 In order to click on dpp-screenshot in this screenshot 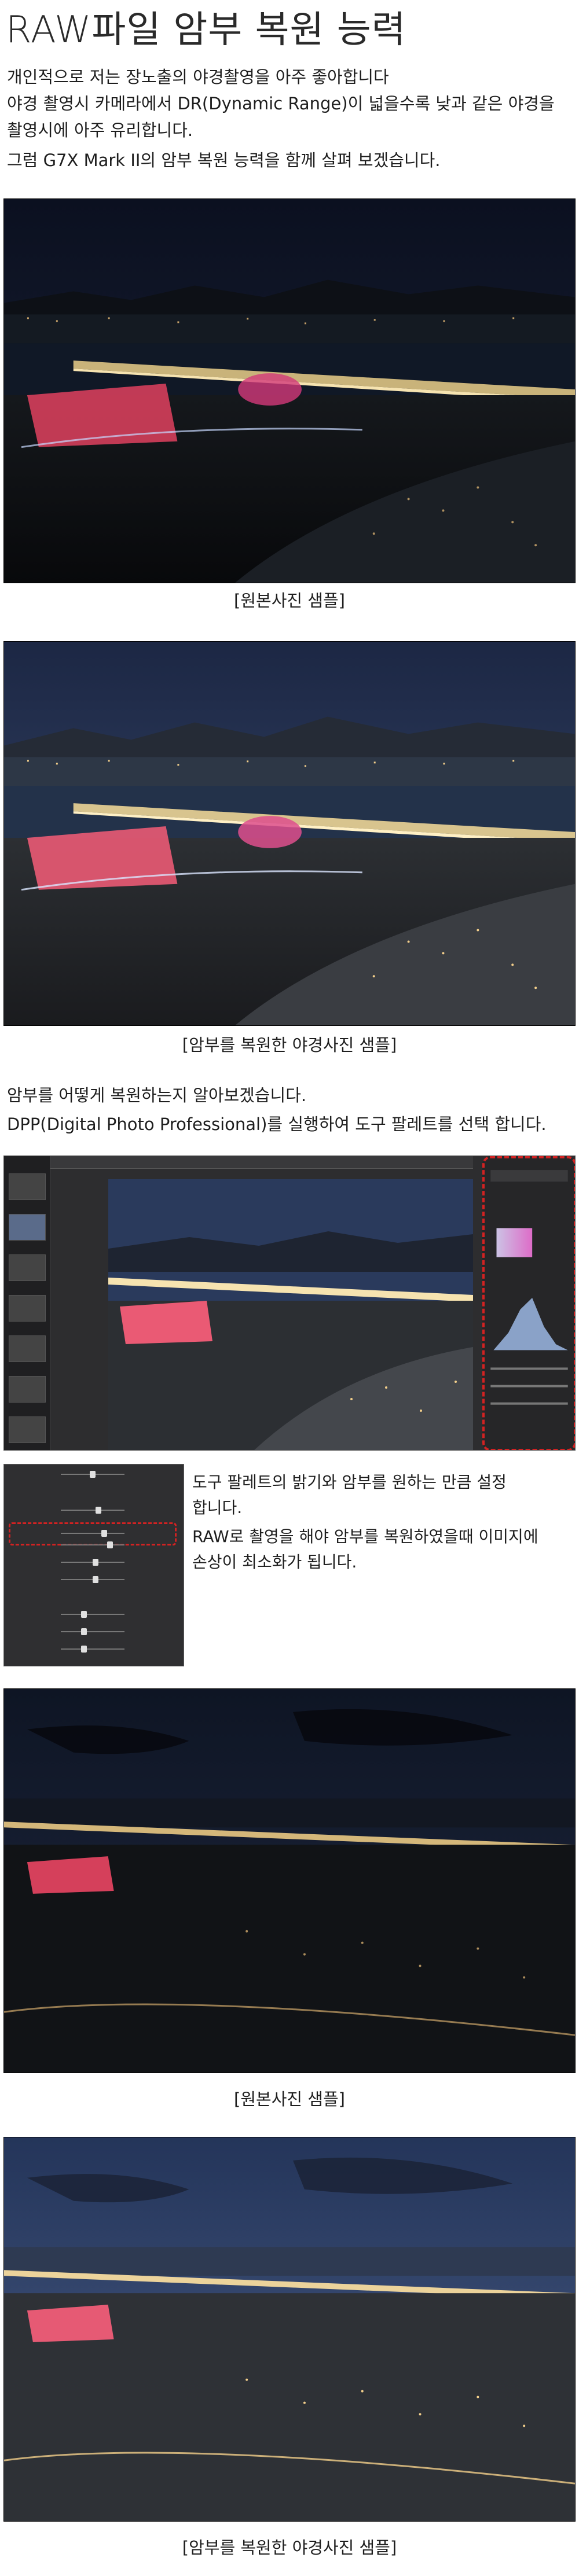, I will do `click(289, 1303)`.